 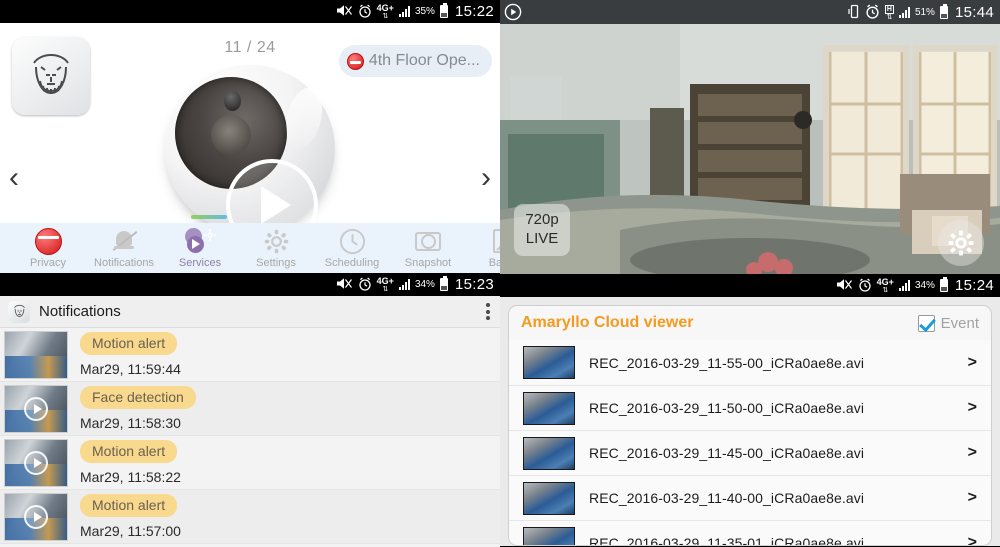 I want to click on notification-meta: Motion alert Mar29, 11:58:22, so click(x=130, y=462).